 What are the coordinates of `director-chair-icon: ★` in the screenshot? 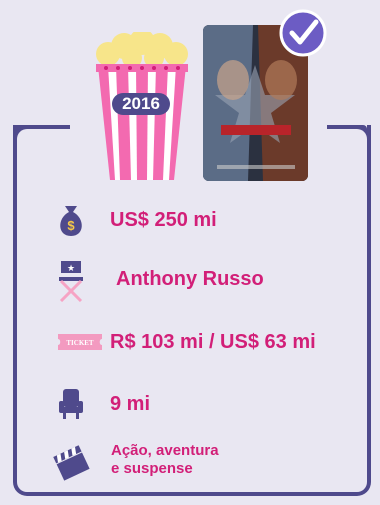 It's located at (71, 281).